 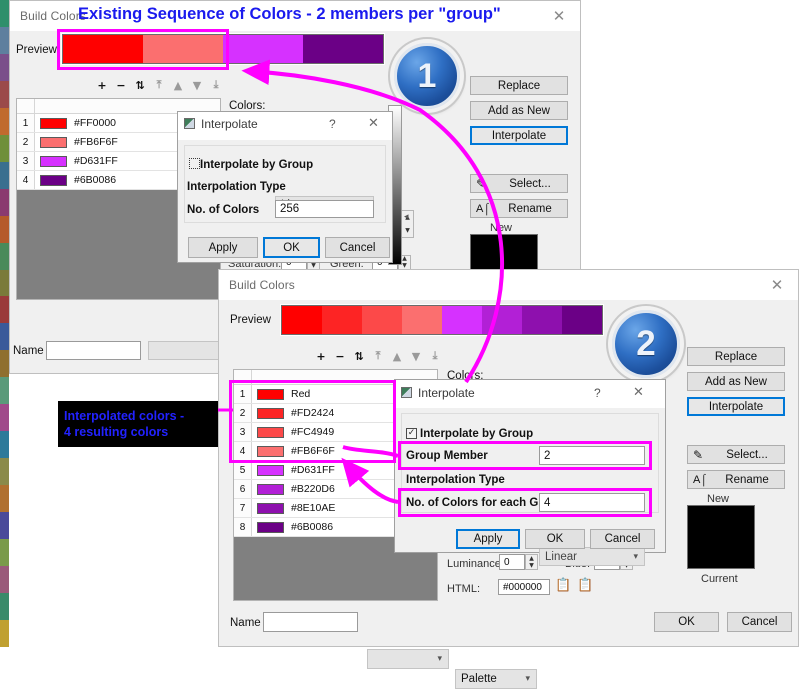 I want to click on dialog2-toolbar: + − ⇅ ⤒ ▲ ▼ ⤓, so click(x=378, y=356).